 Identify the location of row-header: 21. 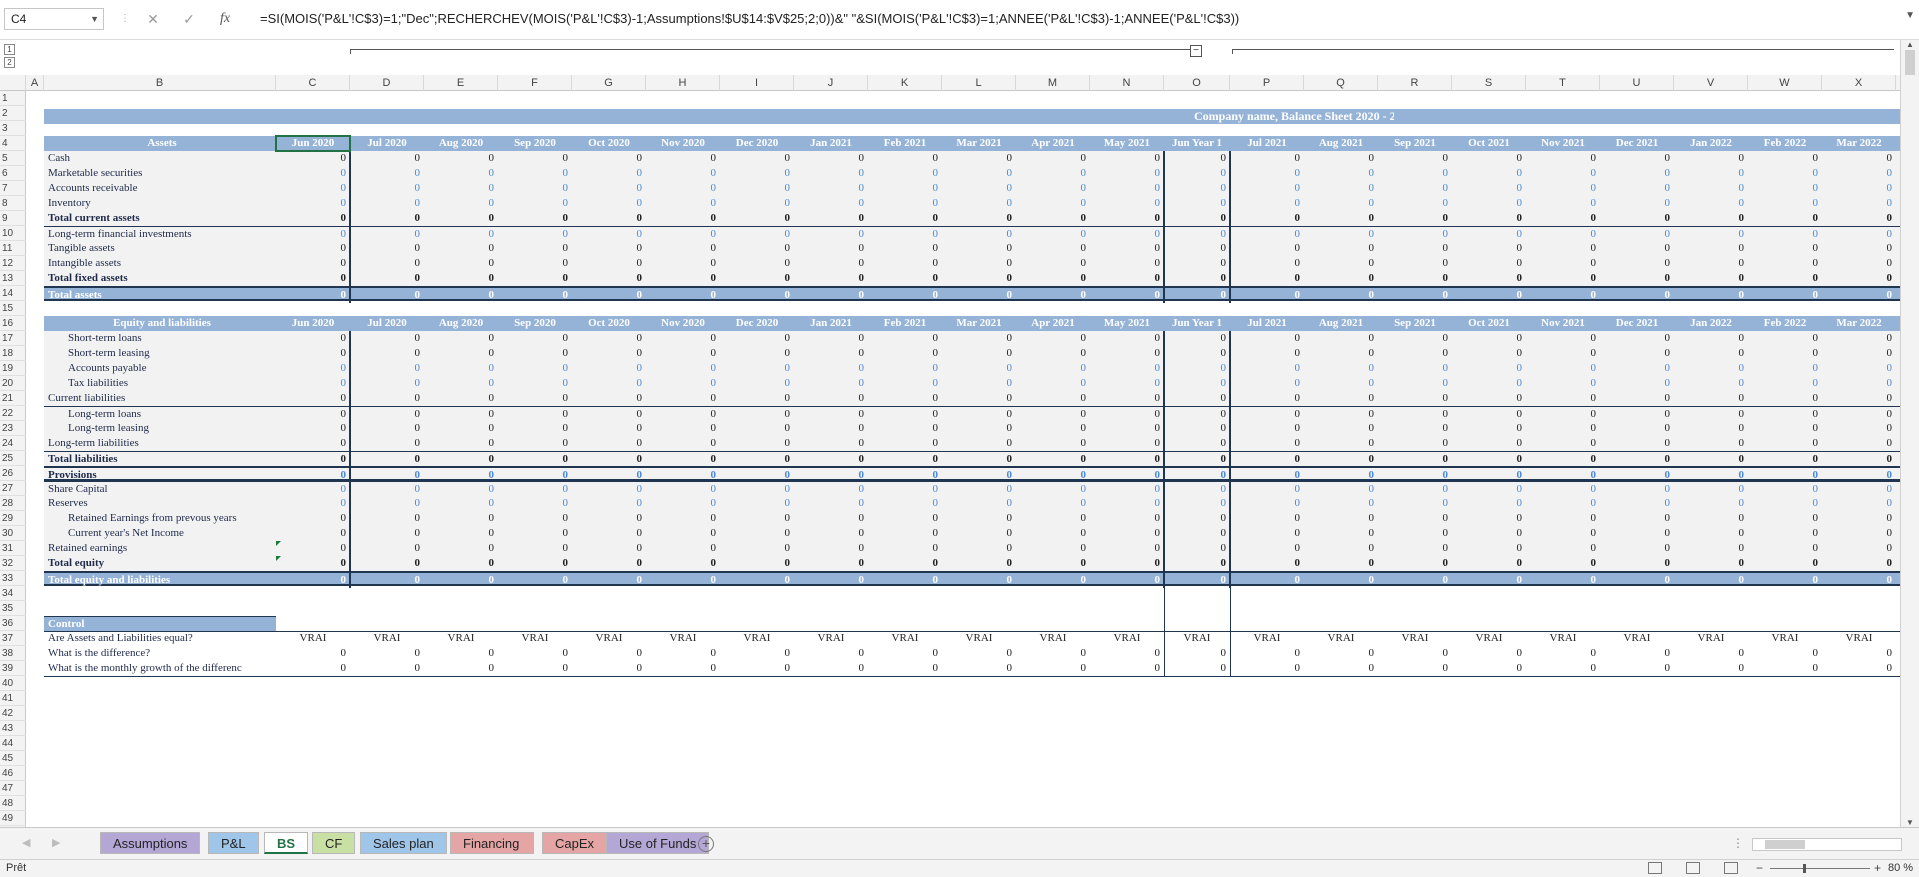
(13, 398).